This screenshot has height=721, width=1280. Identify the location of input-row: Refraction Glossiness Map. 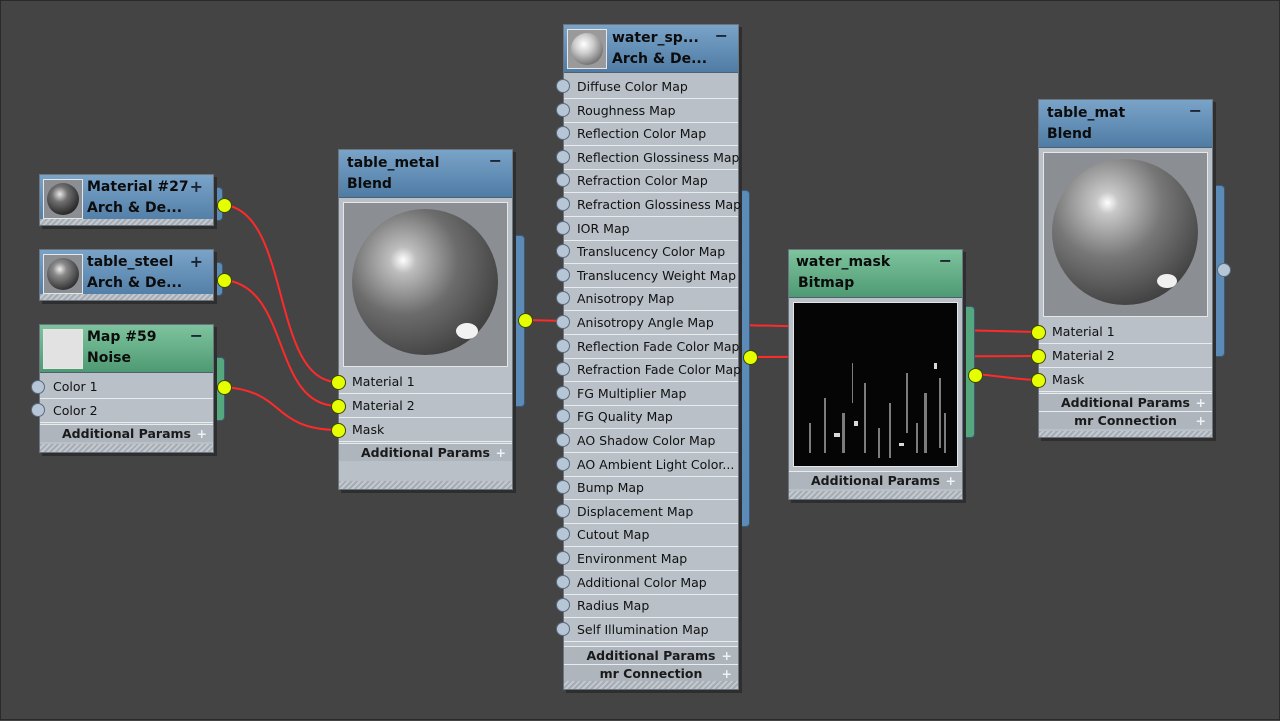
(652, 205).